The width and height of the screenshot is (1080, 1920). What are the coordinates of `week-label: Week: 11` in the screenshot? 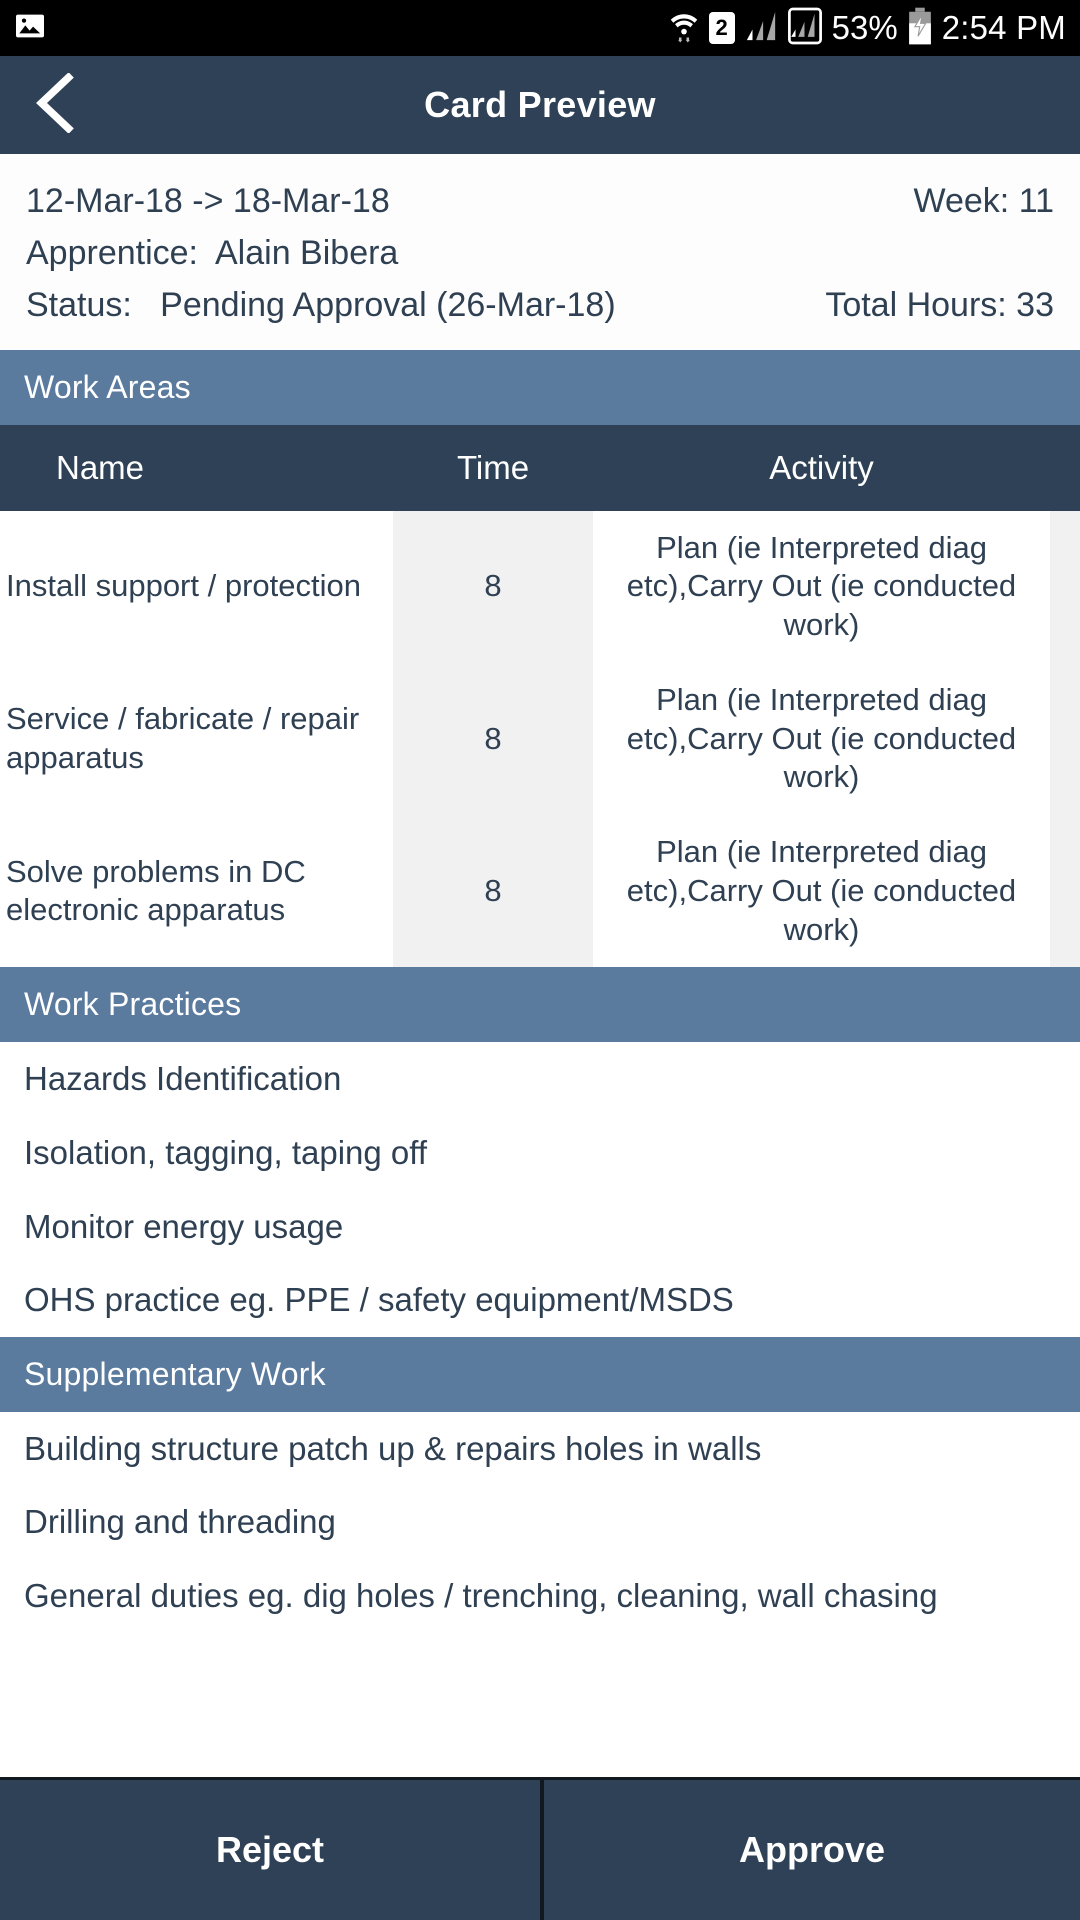 It's located at (983, 201).